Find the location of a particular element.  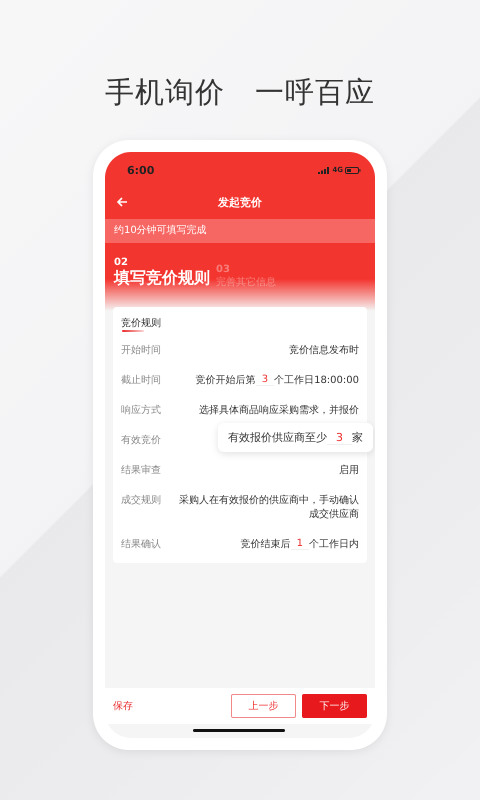

card-title: 竞价规则 is located at coordinates (141, 324).